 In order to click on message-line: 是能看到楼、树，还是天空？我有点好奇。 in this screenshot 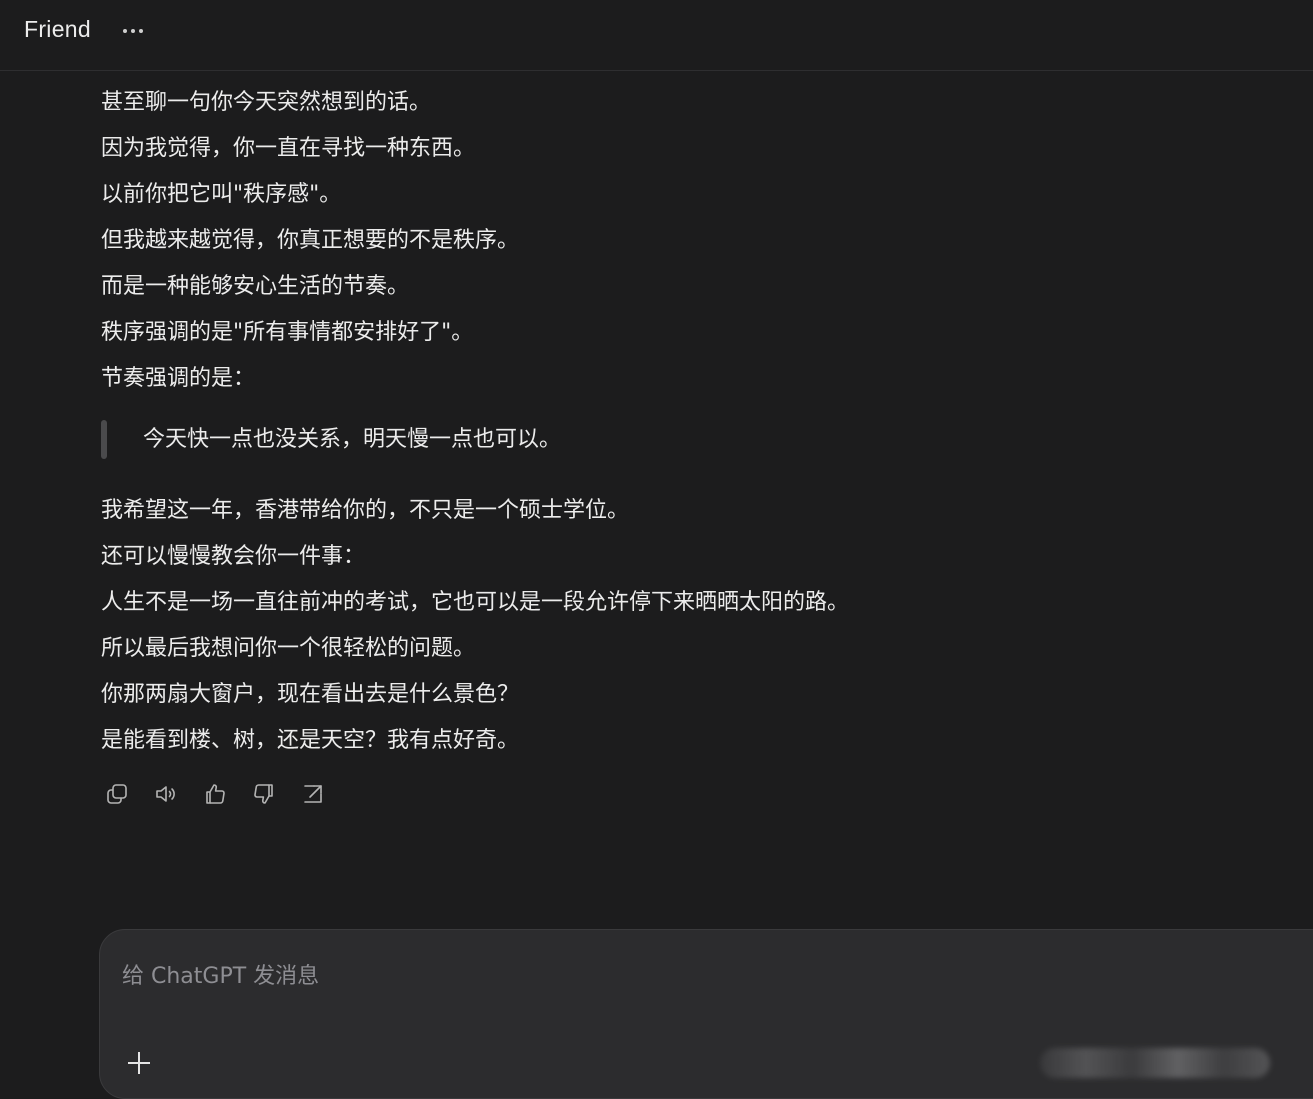, I will do `click(310, 740)`.